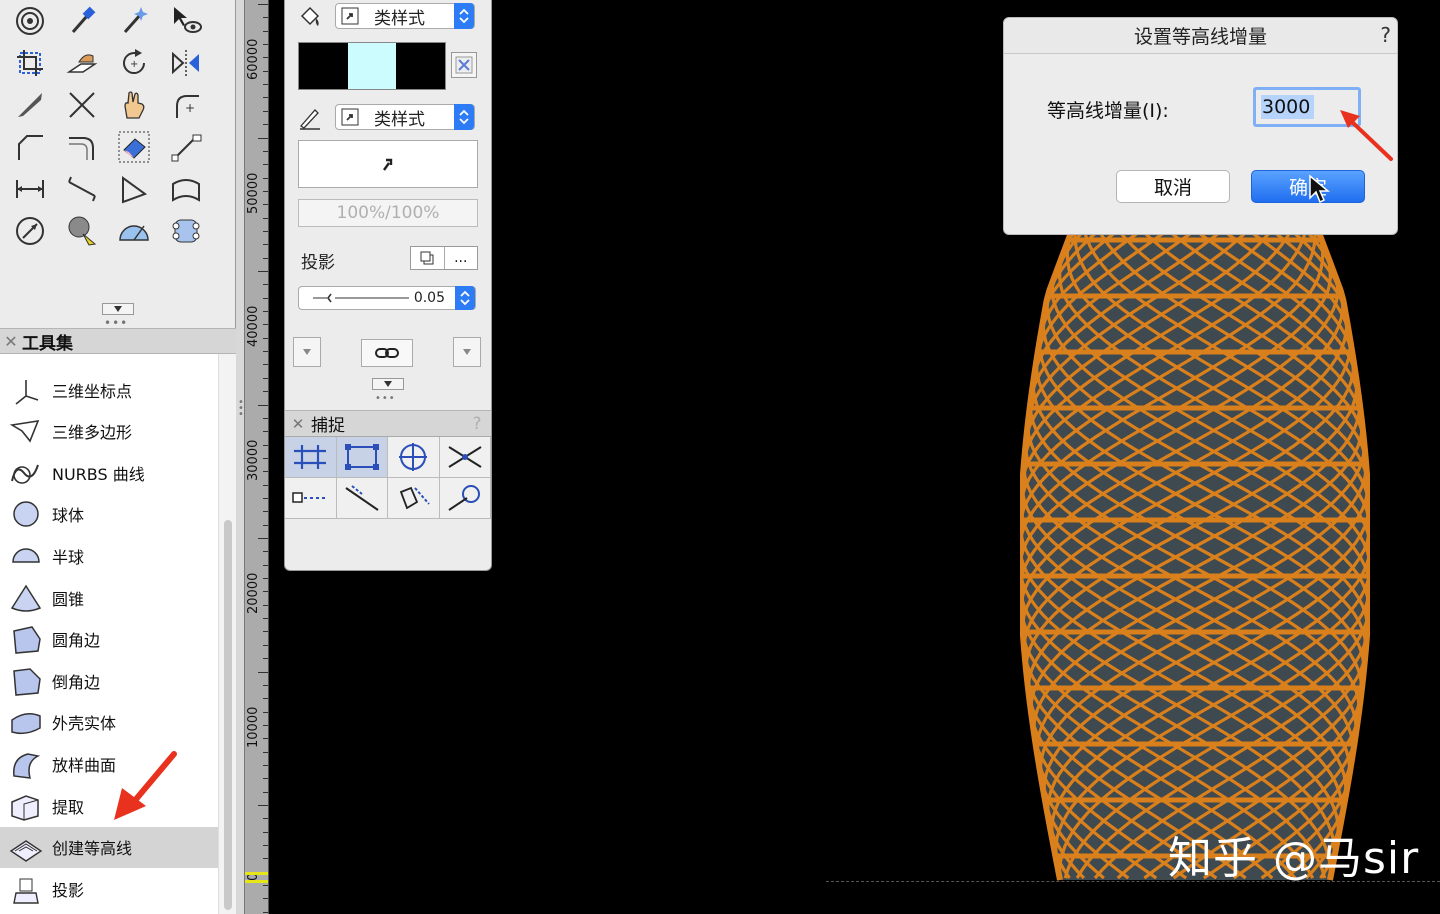 The image size is (1440, 914). I want to click on shadow-toggle-button, so click(427, 258).